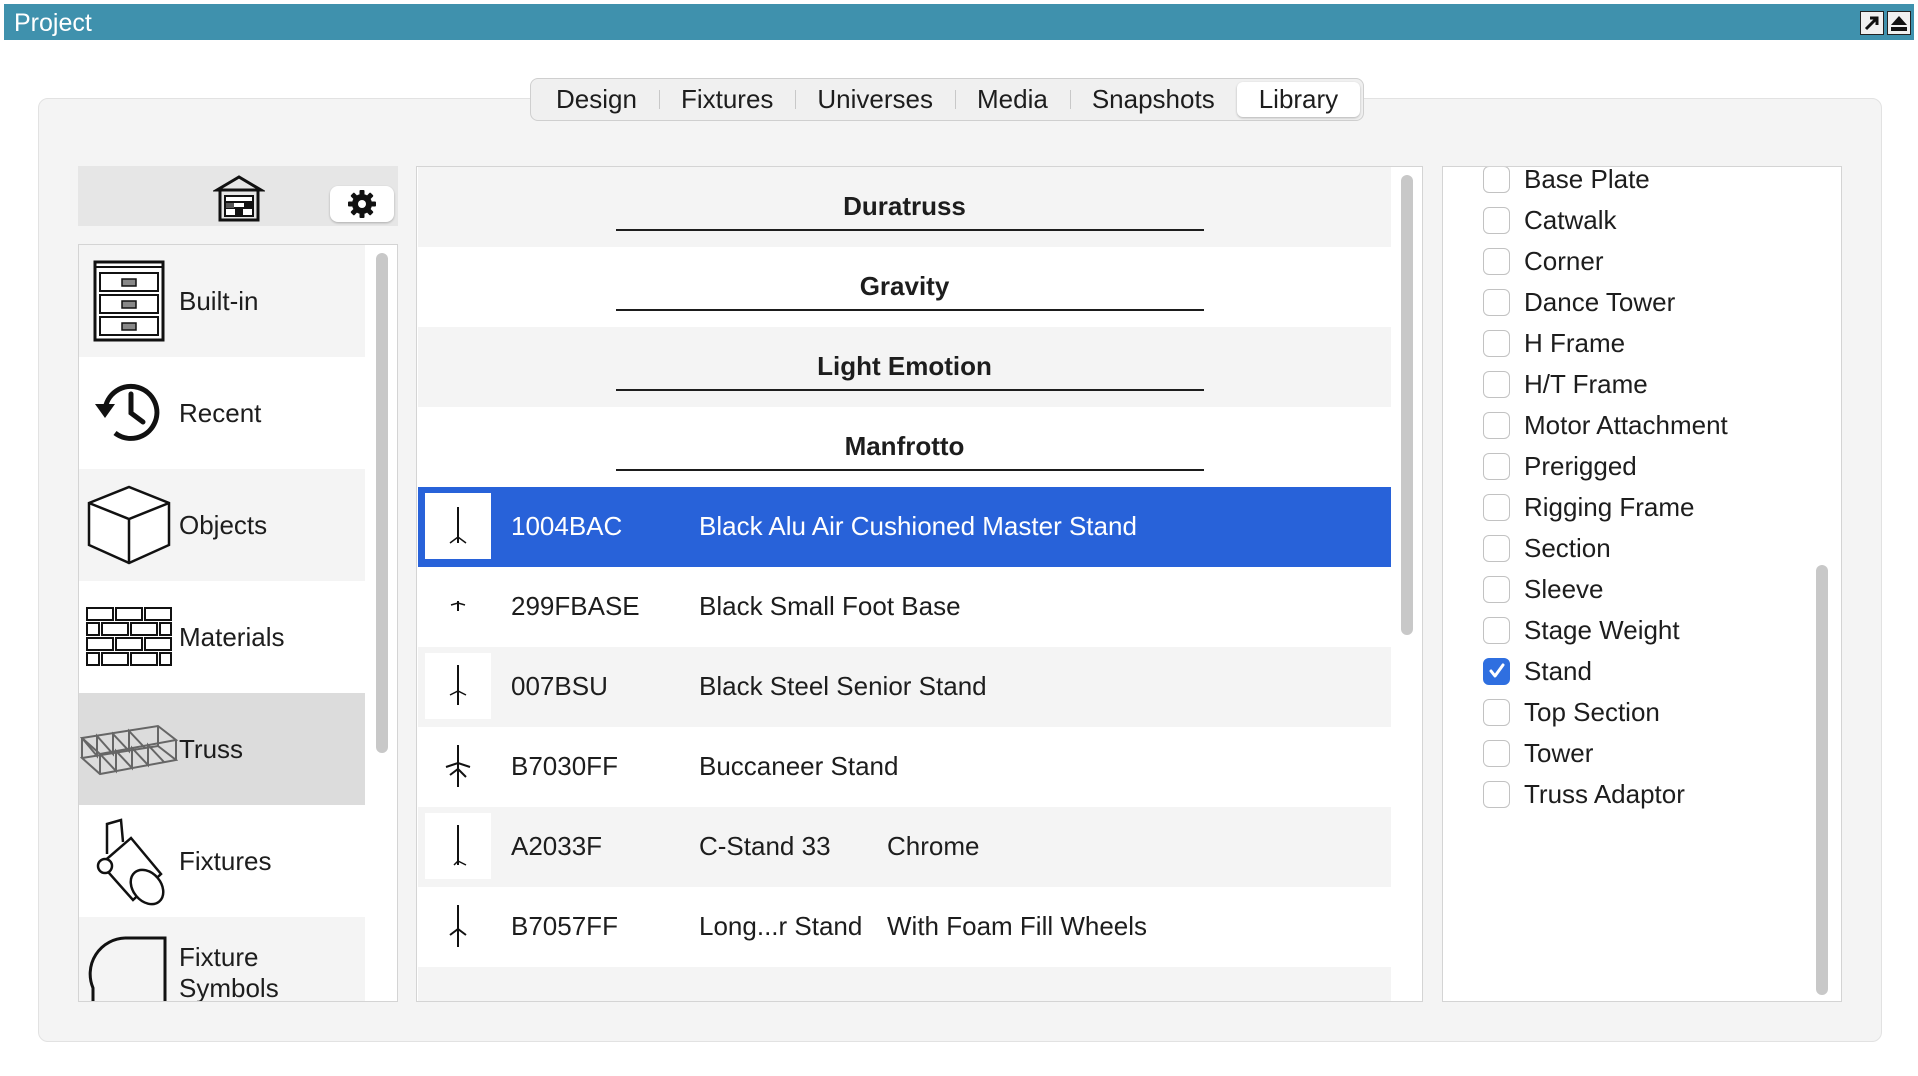 This screenshot has width=1918, height=1076. I want to click on filter-label: Top Section, so click(1592, 711).